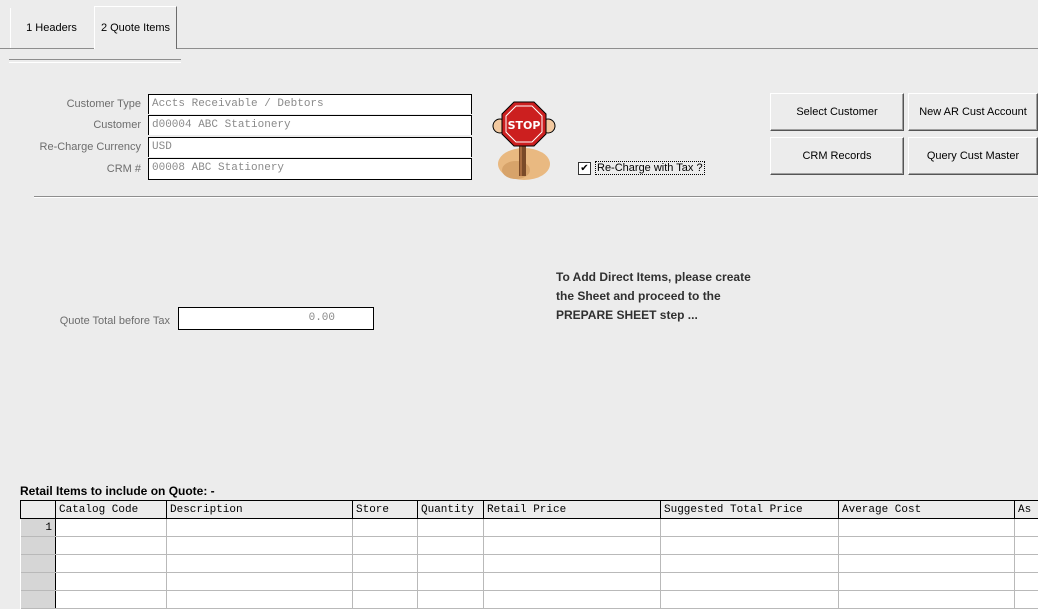  I want to click on tab-headers-label: 1 Headers, so click(51, 28).